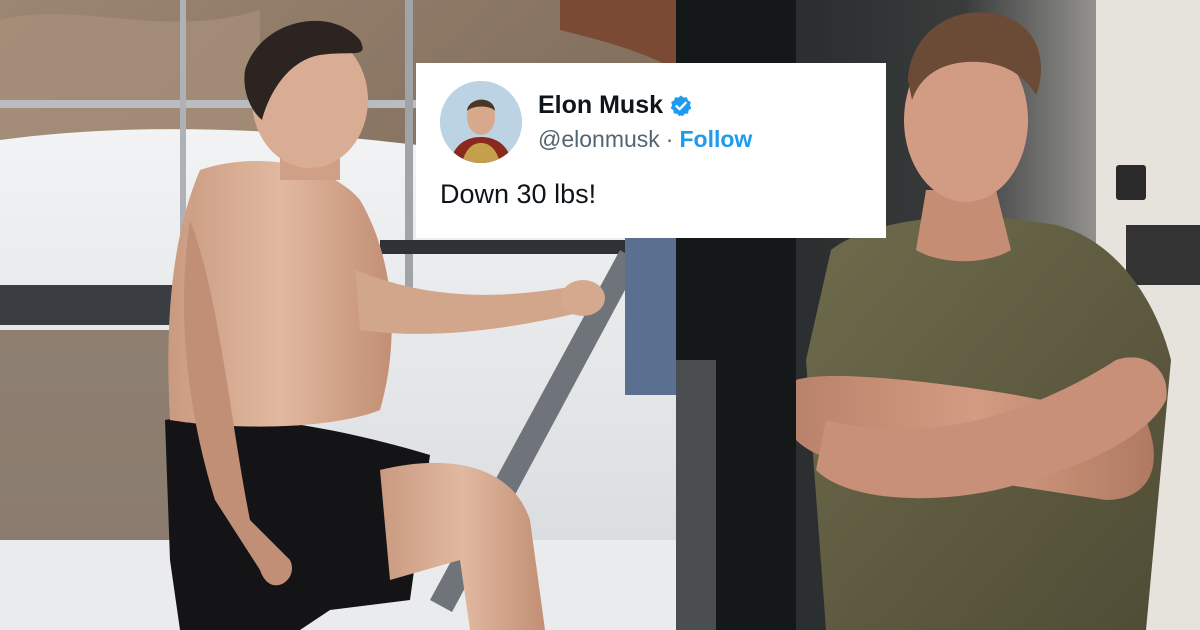 The height and width of the screenshot is (630, 1200). Describe the element at coordinates (518, 194) in the screenshot. I see `tweet-text: Down 30 lbs!` at that location.